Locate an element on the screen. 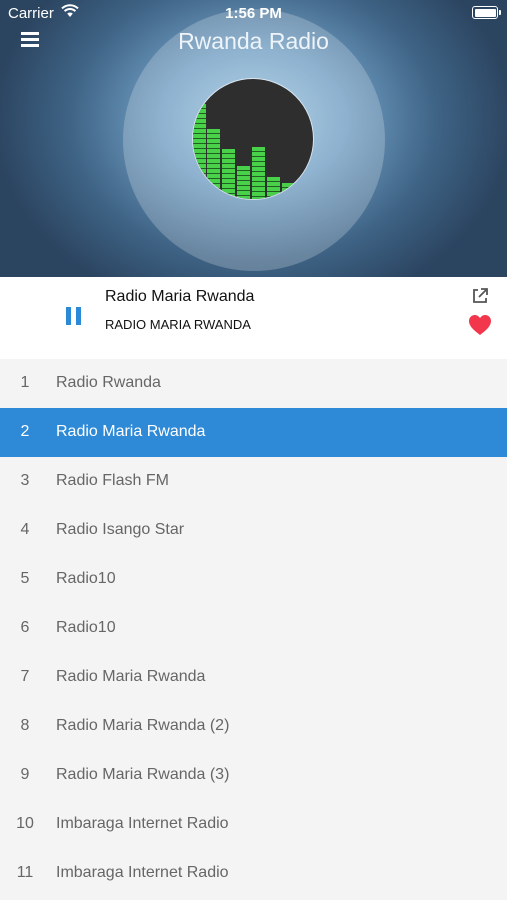 This screenshot has width=507, height=900. station-row: 11 Imbaraga Internet Radio is located at coordinates (253, 873).